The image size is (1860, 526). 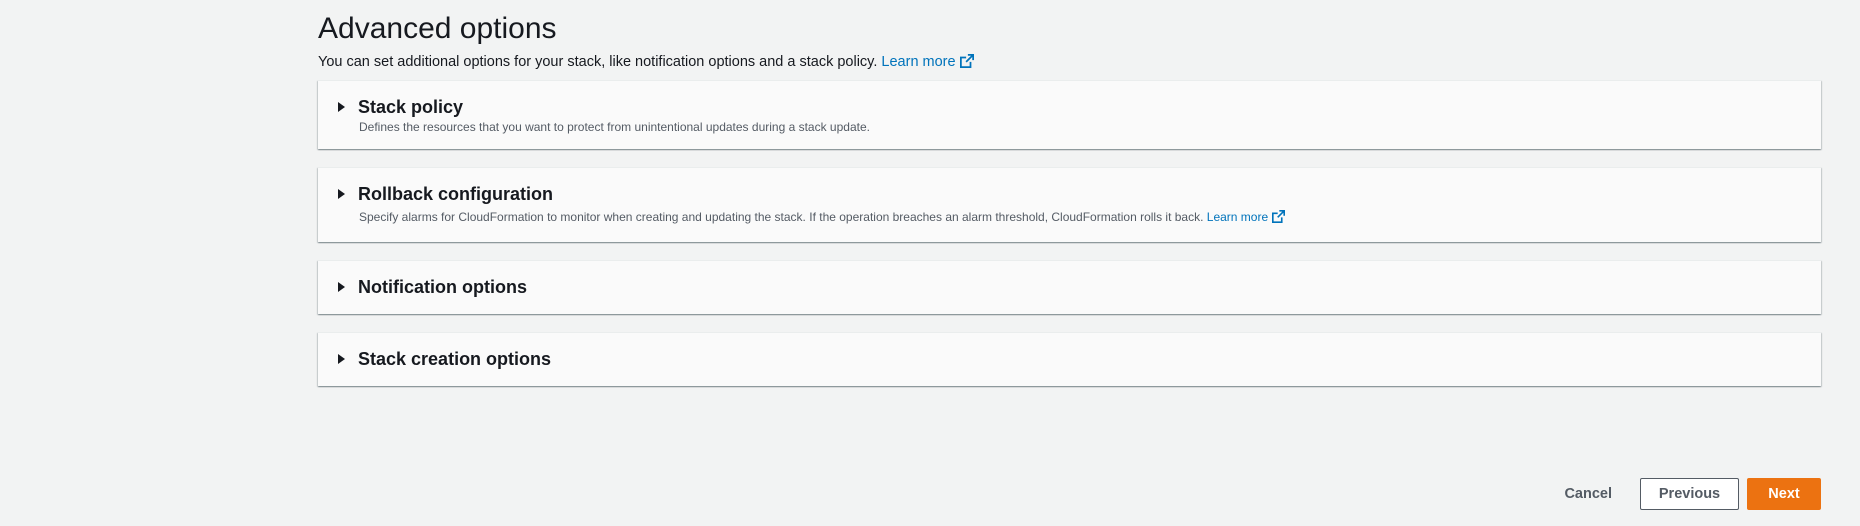 I want to click on learn-more-label: Learn more, so click(x=918, y=62).